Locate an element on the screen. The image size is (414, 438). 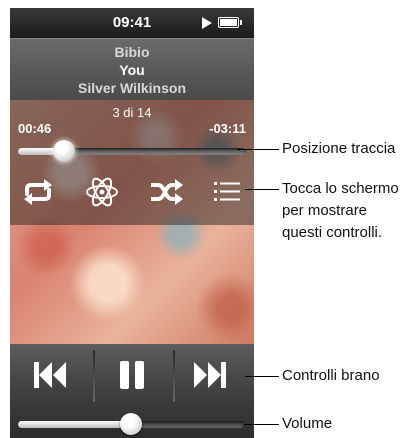
track-info: Bibio You Silver Wilkinson is located at coordinates (132, 69).